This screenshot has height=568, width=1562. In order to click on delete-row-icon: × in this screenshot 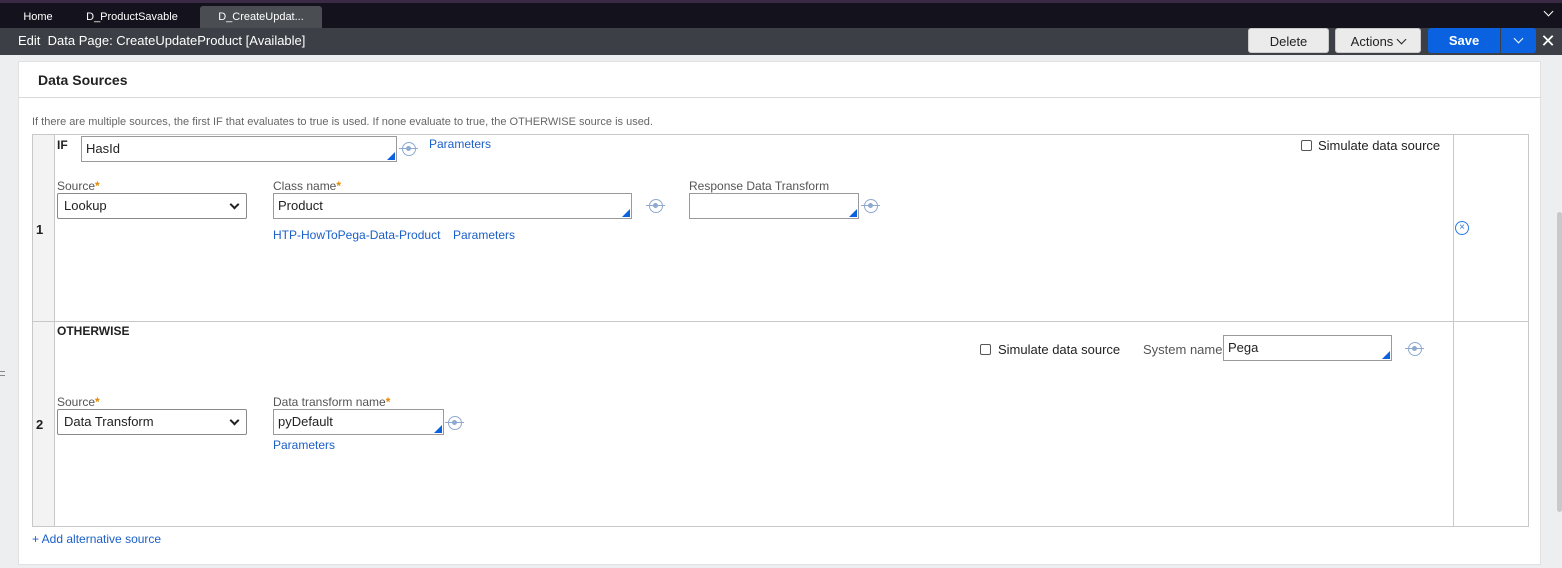, I will do `click(1462, 228)`.